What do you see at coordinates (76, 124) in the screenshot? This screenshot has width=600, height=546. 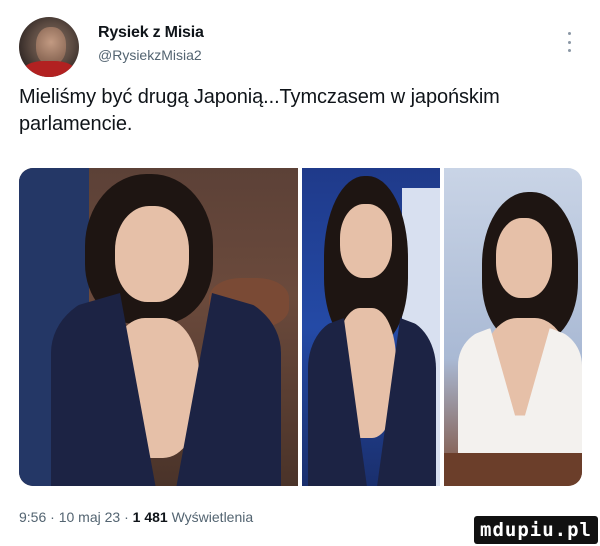 I see `tweet-text-line-2: parlamencie.` at bounding box center [76, 124].